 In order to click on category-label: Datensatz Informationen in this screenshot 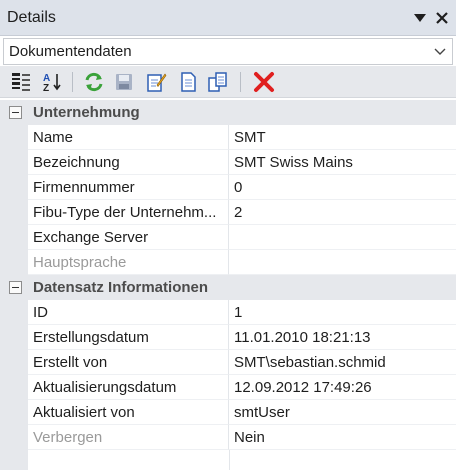, I will do `click(121, 287)`.